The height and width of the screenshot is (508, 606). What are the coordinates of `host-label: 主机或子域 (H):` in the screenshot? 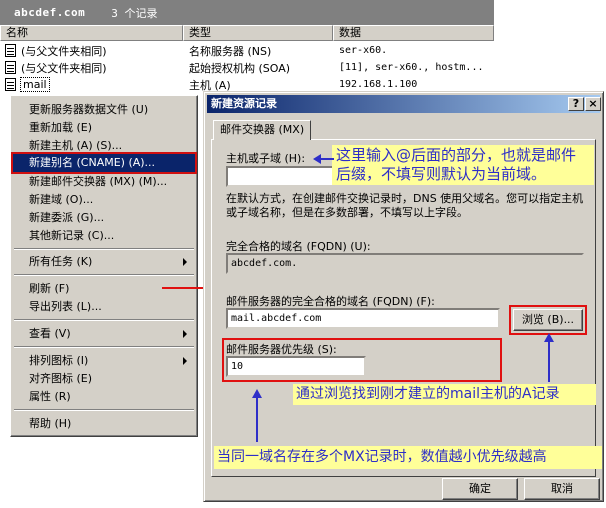 It's located at (266, 158).